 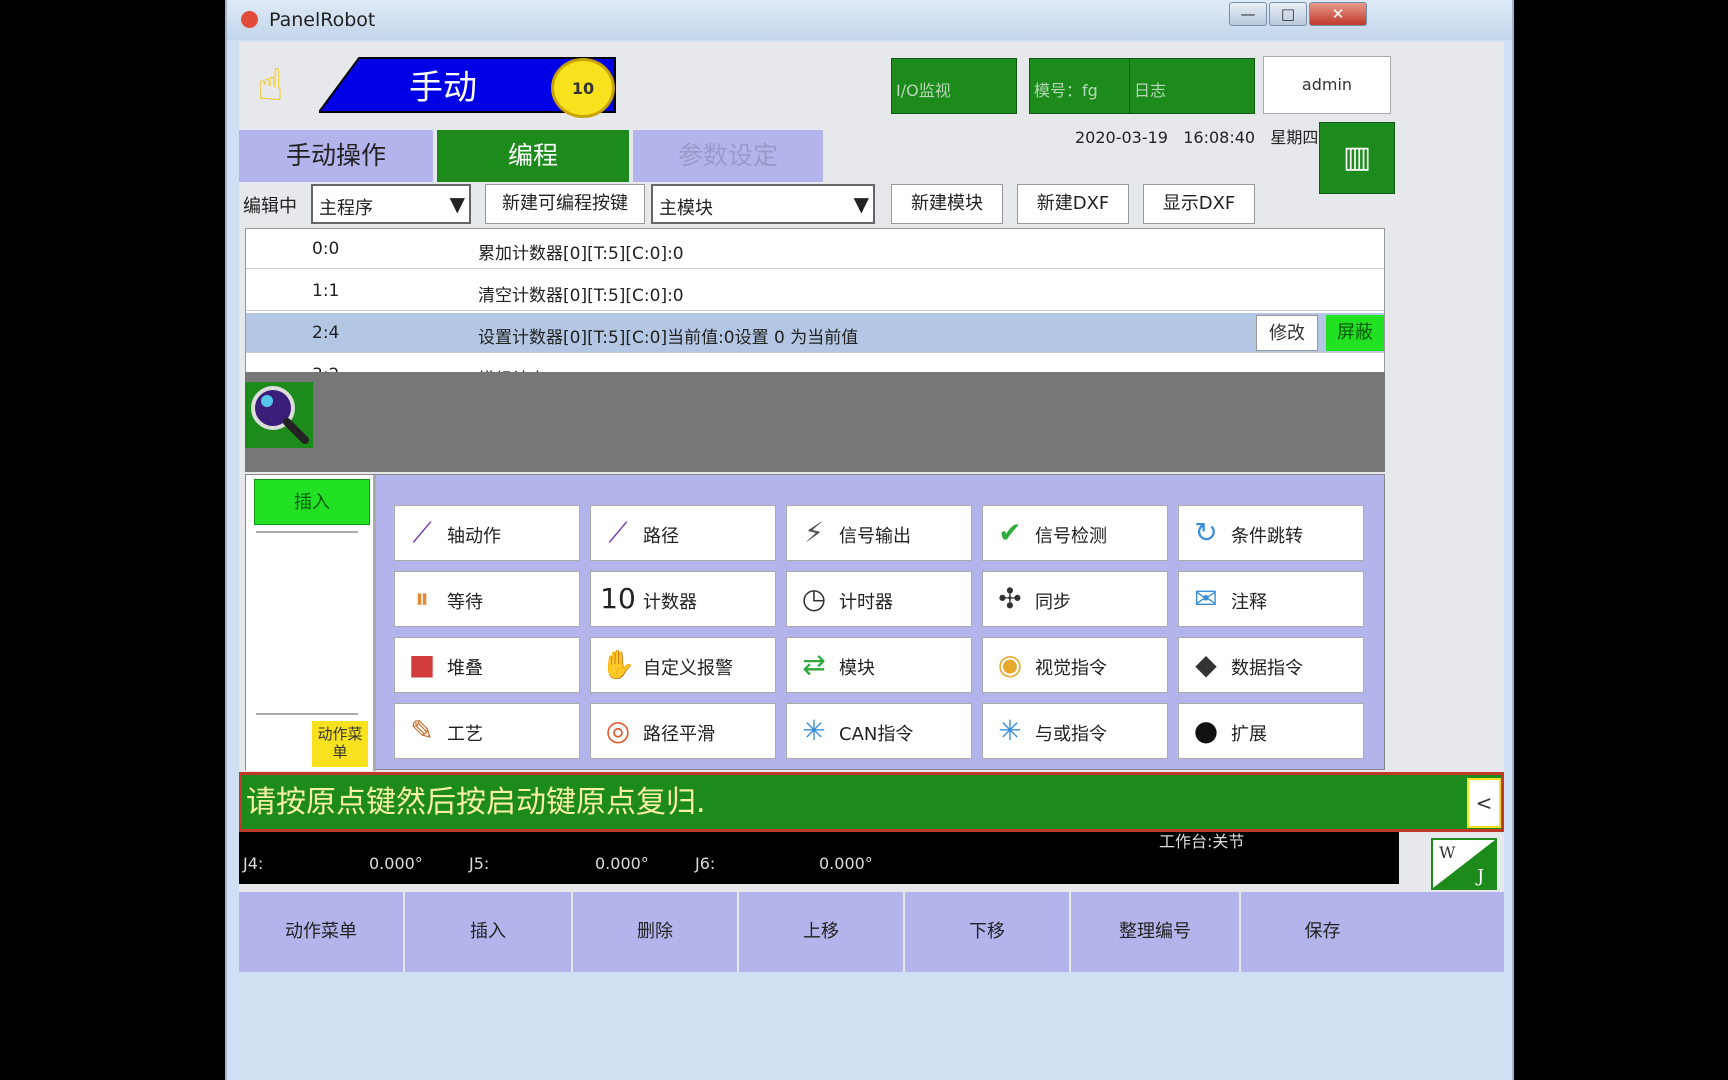 I want to click on conditional-jump-icon: ↻, so click(x=1206, y=532).